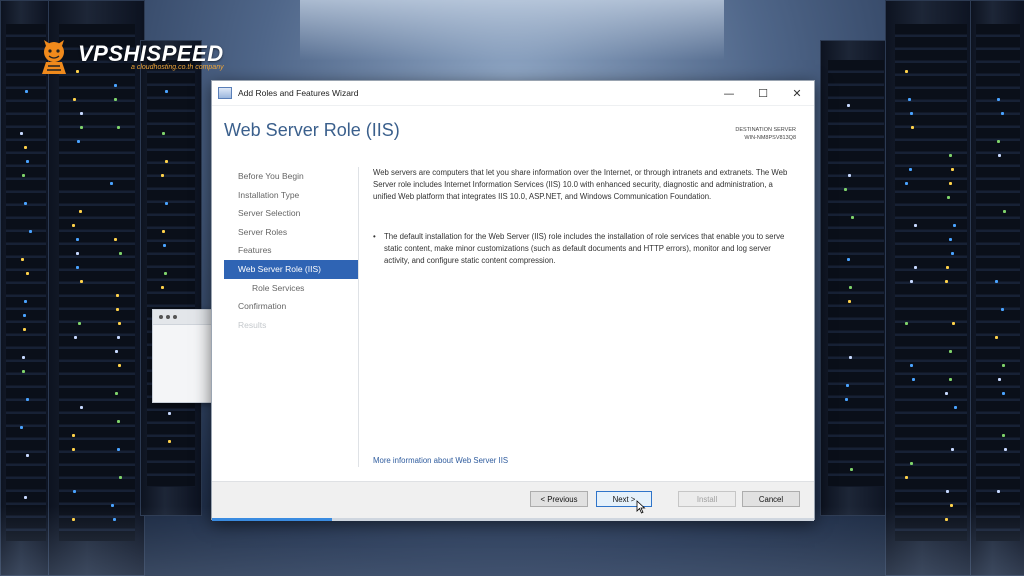  Describe the element at coordinates (312, 130) in the screenshot. I see `page-title: Web Server Role (IIS)` at that location.